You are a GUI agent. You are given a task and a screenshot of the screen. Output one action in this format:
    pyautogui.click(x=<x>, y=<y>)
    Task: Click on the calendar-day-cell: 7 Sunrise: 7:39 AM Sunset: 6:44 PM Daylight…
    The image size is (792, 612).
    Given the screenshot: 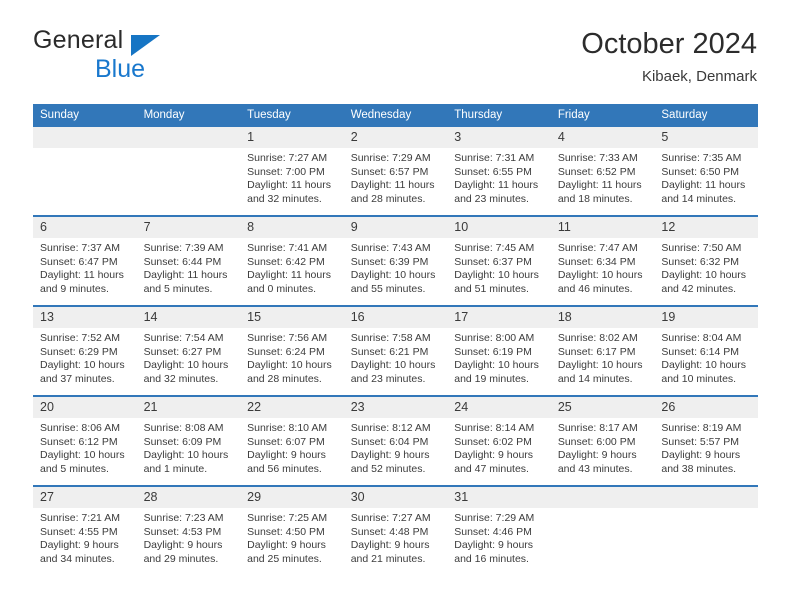 What is the action you would take?
    pyautogui.click(x=188, y=260)
    